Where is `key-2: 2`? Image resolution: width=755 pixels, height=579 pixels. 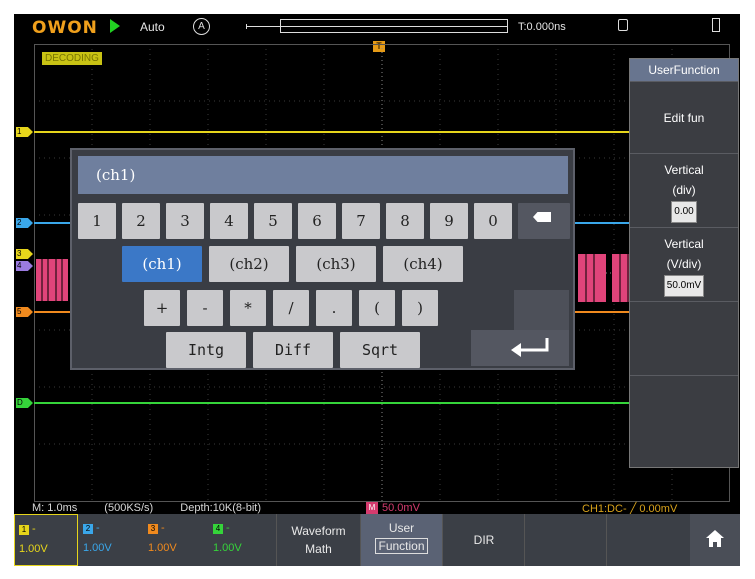
key-2: 2 is located at coordinates (141, 221).